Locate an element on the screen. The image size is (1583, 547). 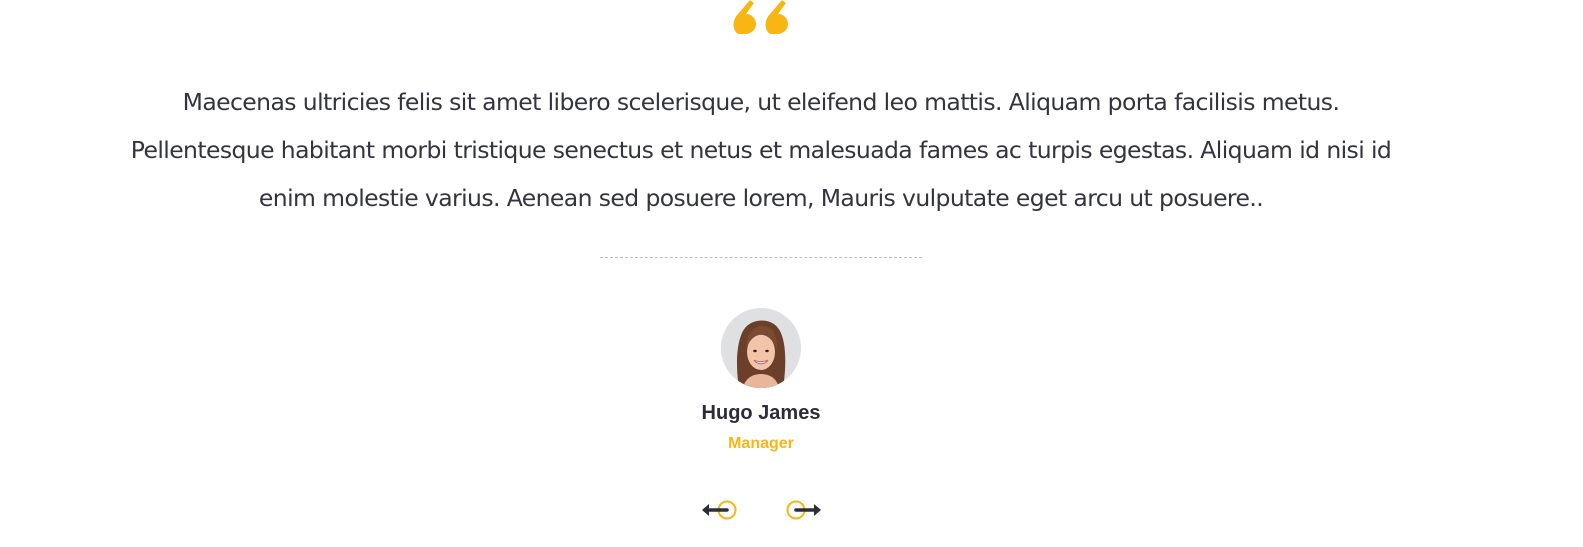
next-button is located at coordinates (805, 510).